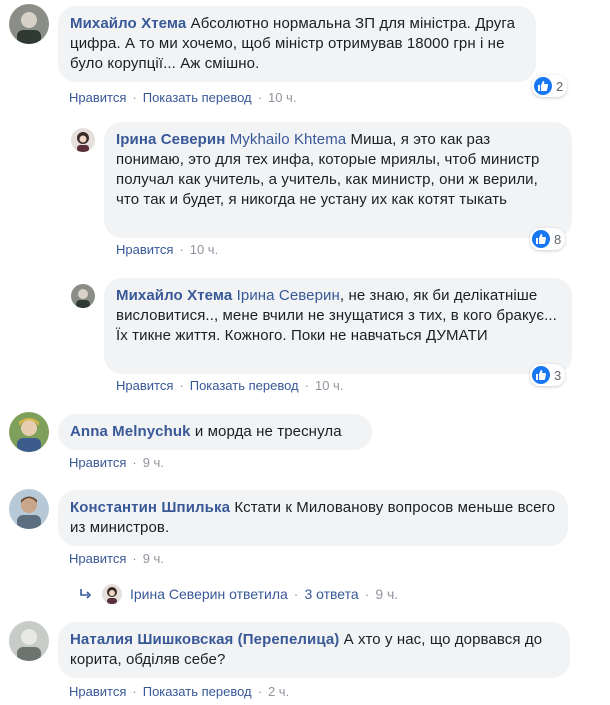 This screenshot has width=610, height=705. What do you see at coordinates (150, 507) in the screenshot?
I see `author-name: Константин Шпилька` at bounding box center [150, 507].